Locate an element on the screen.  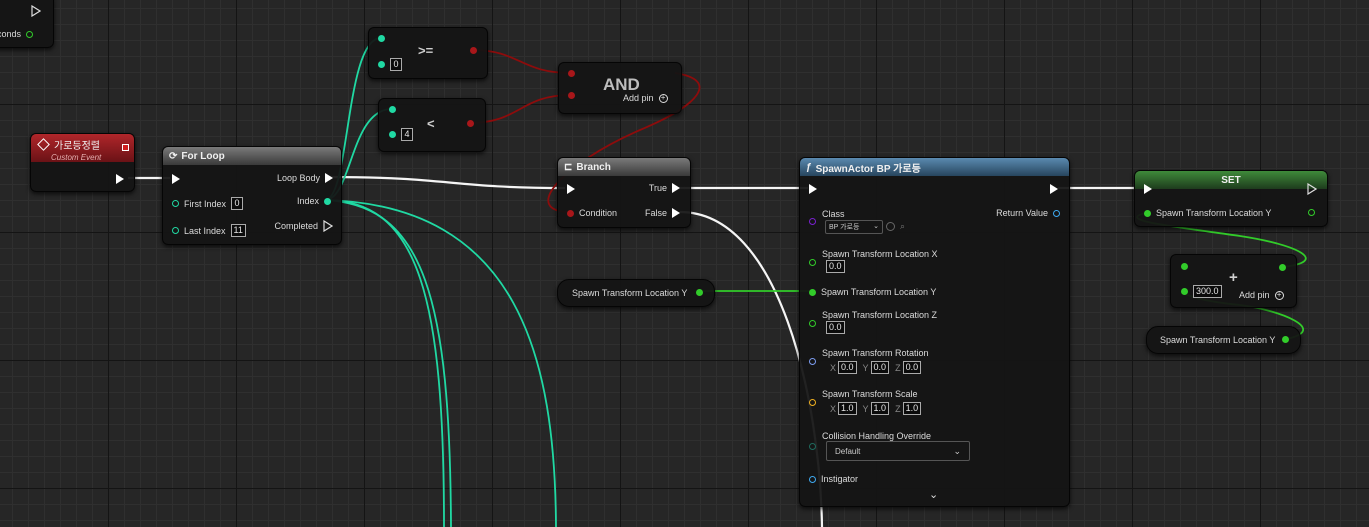
return-value-pin: Return Value is located at coordinates (1028, 213).